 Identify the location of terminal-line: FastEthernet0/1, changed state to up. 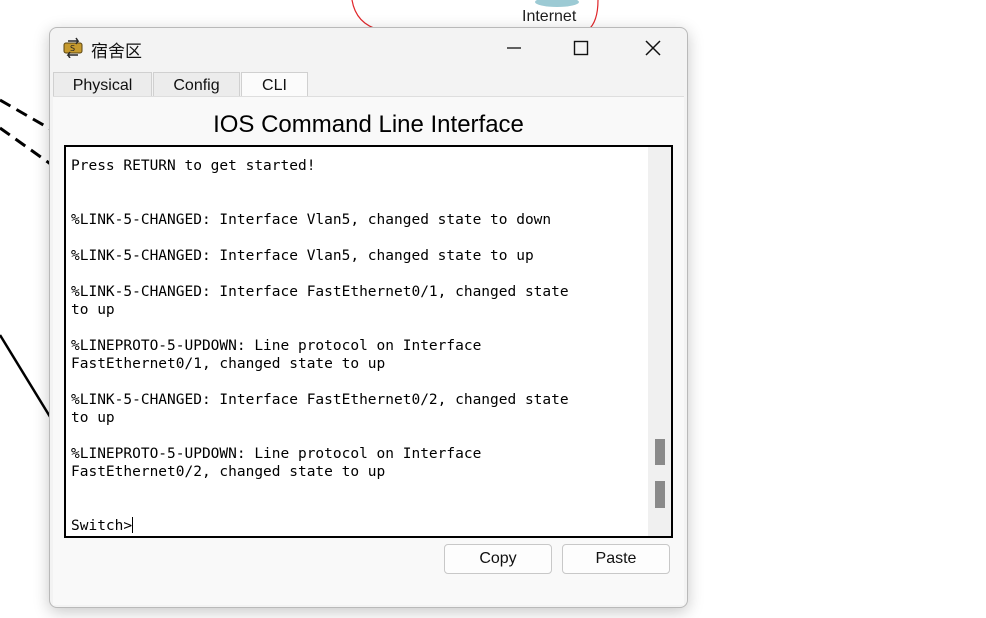
(228, 364).